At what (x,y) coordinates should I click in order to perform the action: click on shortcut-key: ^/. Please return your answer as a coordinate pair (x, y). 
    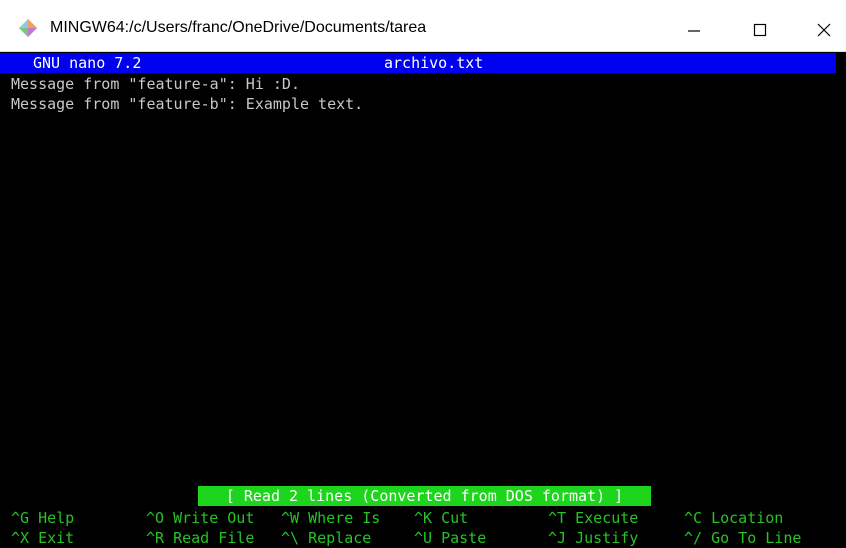
    Looking at the image, I should click on (693, 538).